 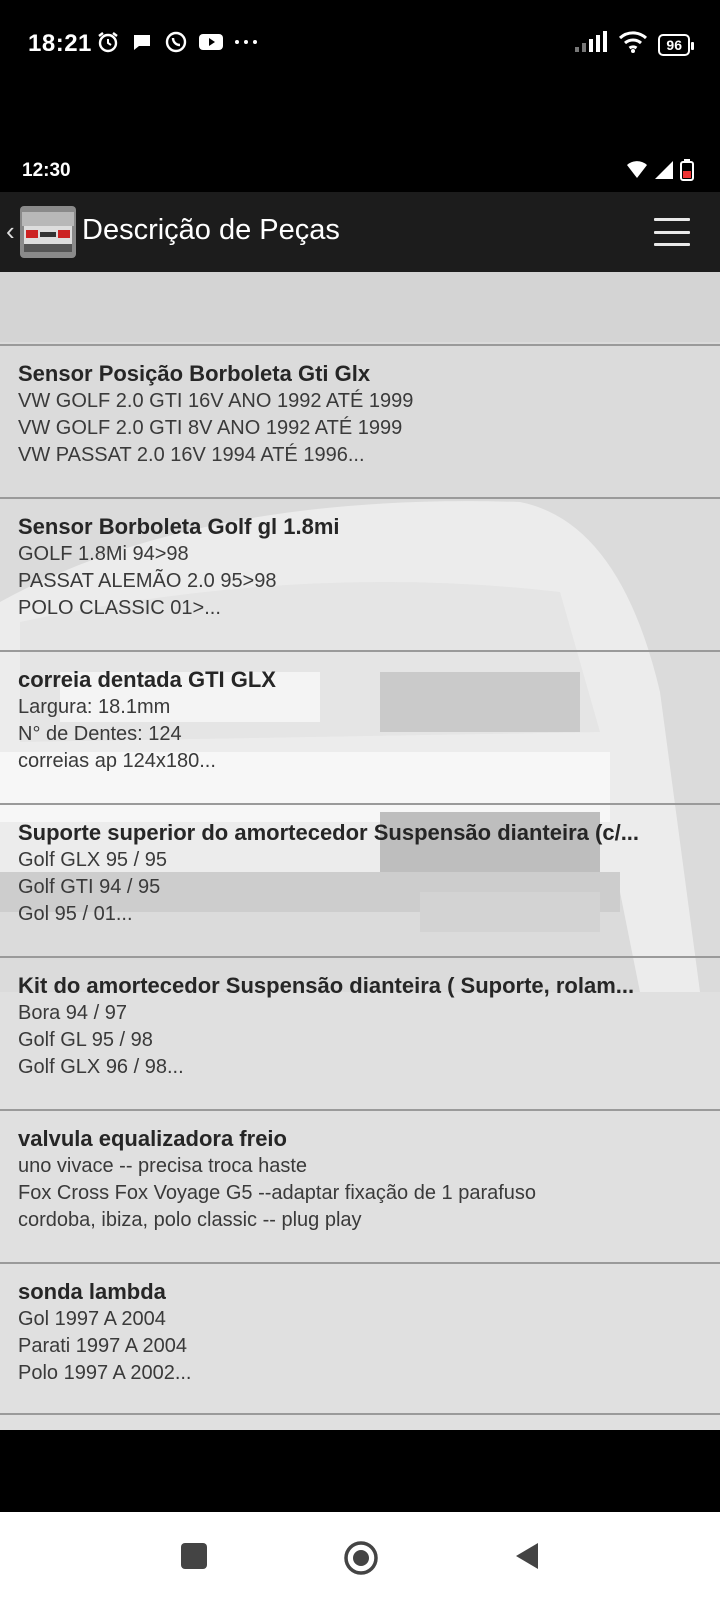 What do you see at coordinates (92, 1291) in the screenshot?
I see `item-title: sonda lambda` at bounding box center [92, 1291].